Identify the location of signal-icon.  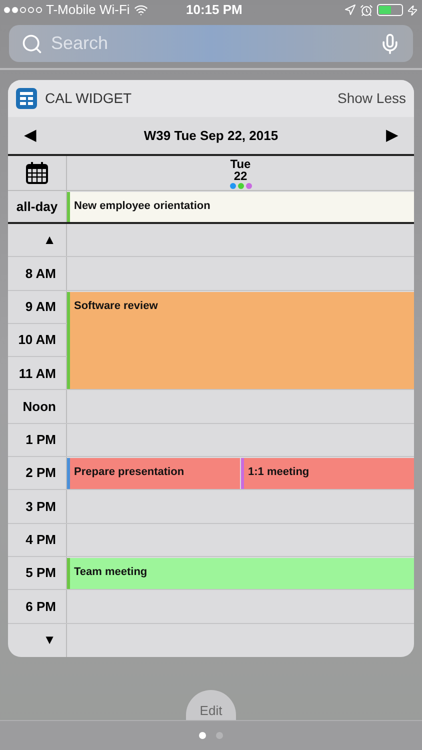
(23, 10).